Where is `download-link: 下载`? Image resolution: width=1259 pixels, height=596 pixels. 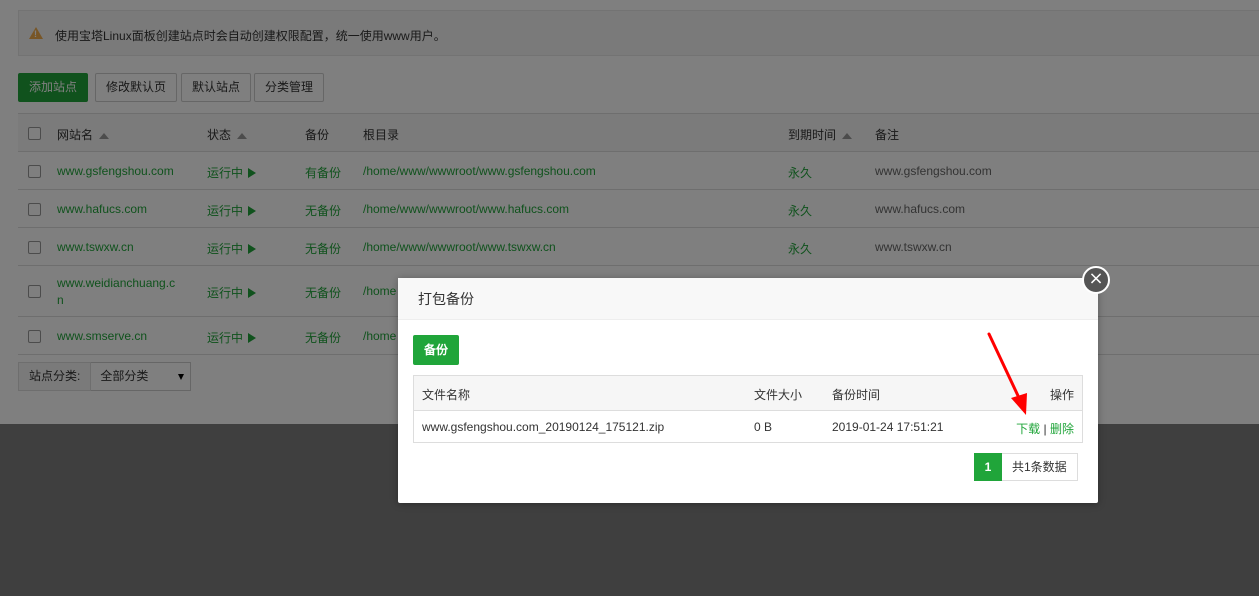 download-link: 下载 is located at coordinates (1028, 429).